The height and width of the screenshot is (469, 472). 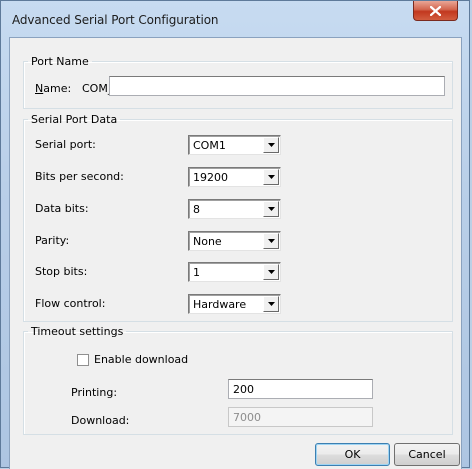 I want to click on data-bits-select: 8, so click(x=234, y=209).